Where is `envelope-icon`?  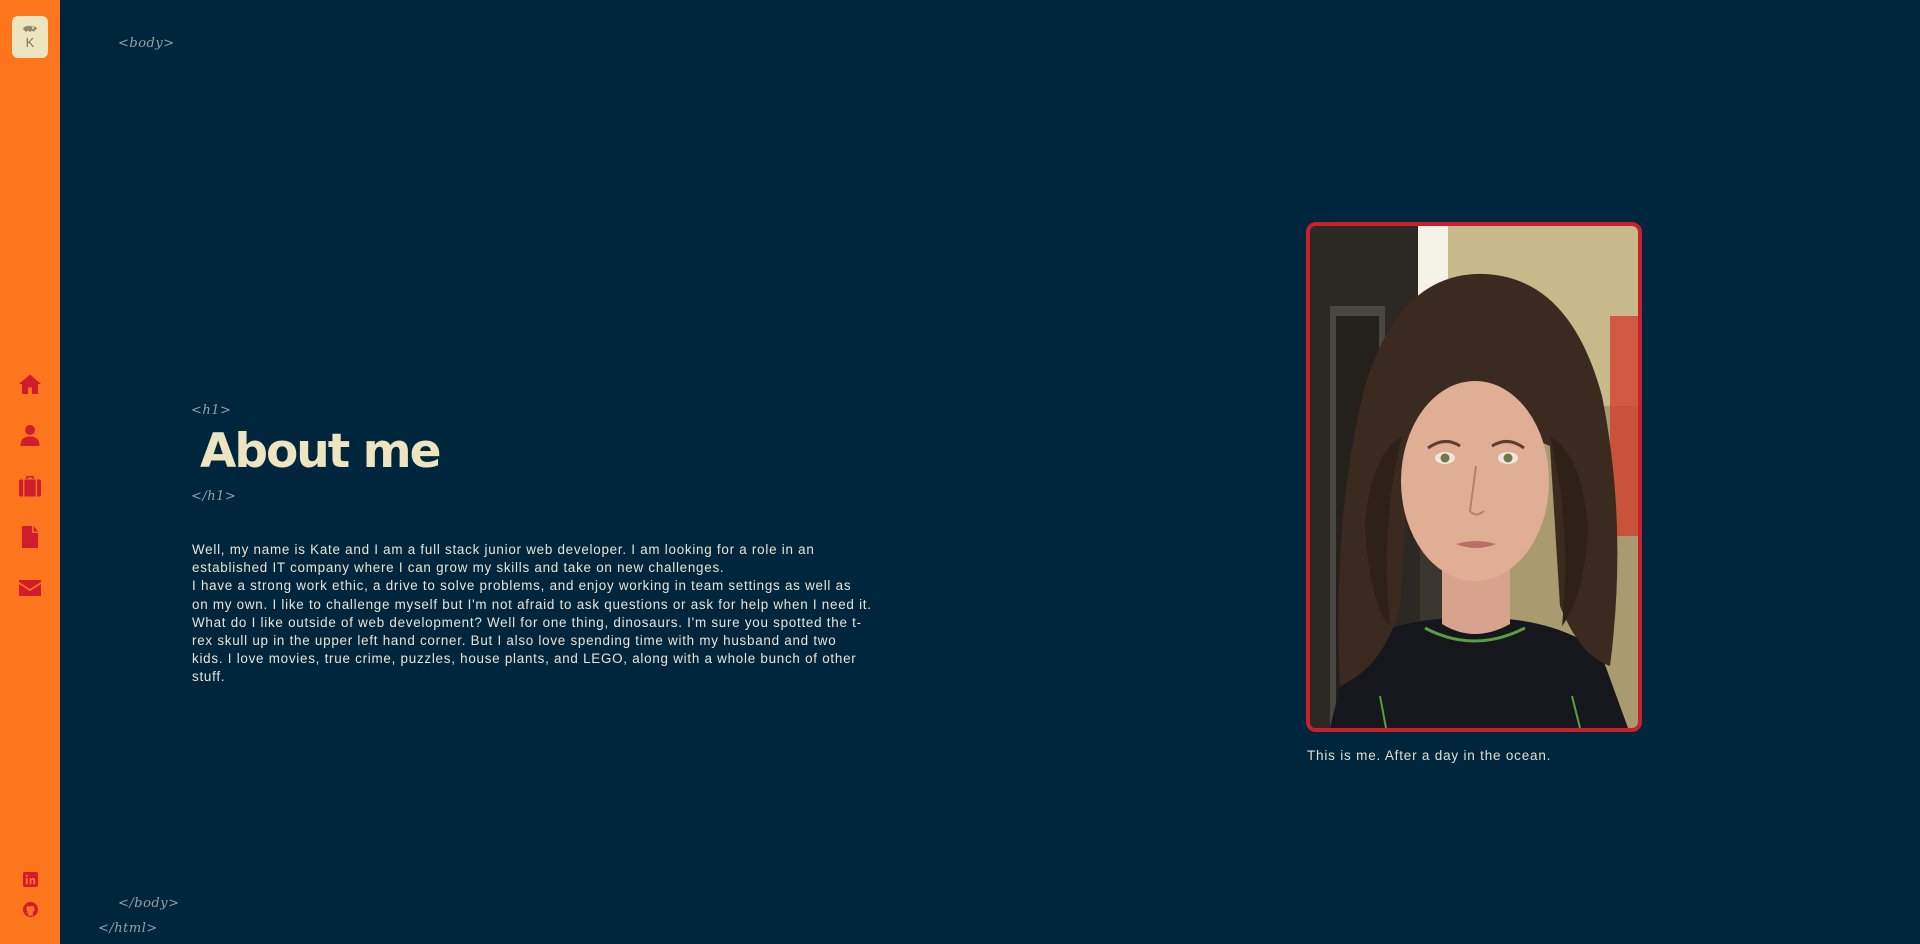 envelope-icon is located at coordinates (30, 587).